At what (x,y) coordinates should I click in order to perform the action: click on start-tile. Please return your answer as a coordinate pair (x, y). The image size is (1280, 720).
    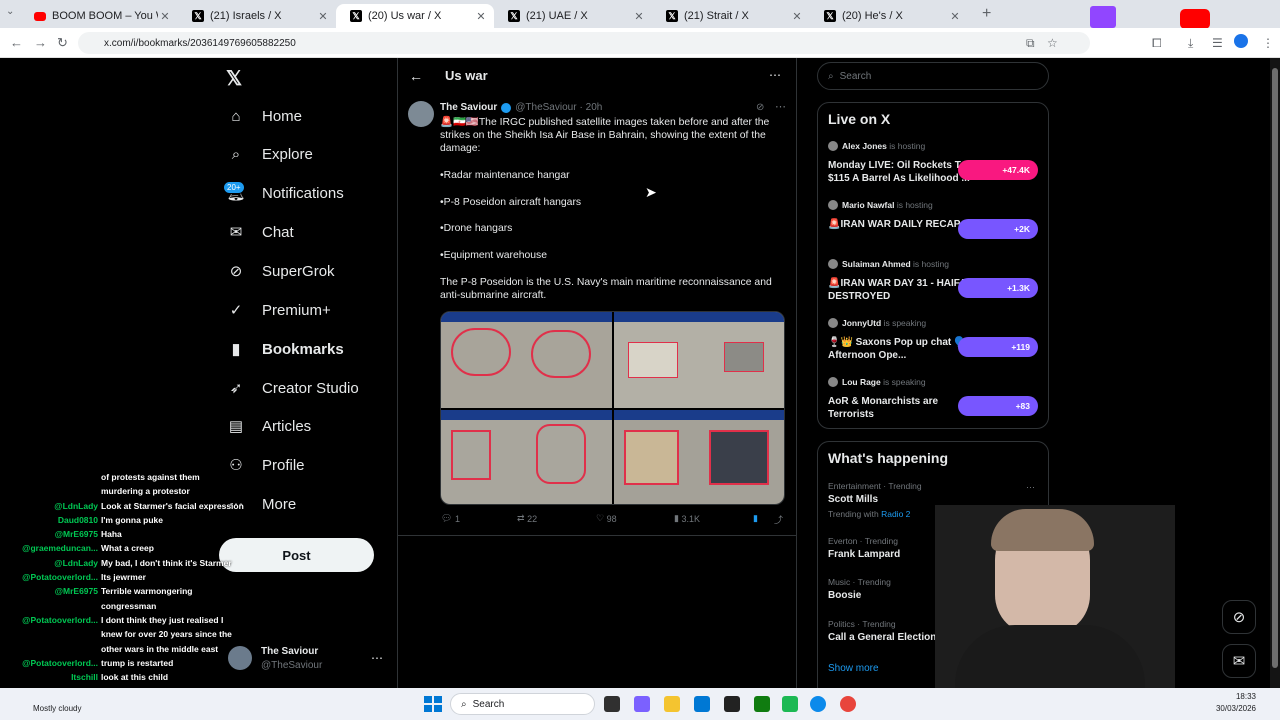
    Looking at the image, I should click on (438, 699).